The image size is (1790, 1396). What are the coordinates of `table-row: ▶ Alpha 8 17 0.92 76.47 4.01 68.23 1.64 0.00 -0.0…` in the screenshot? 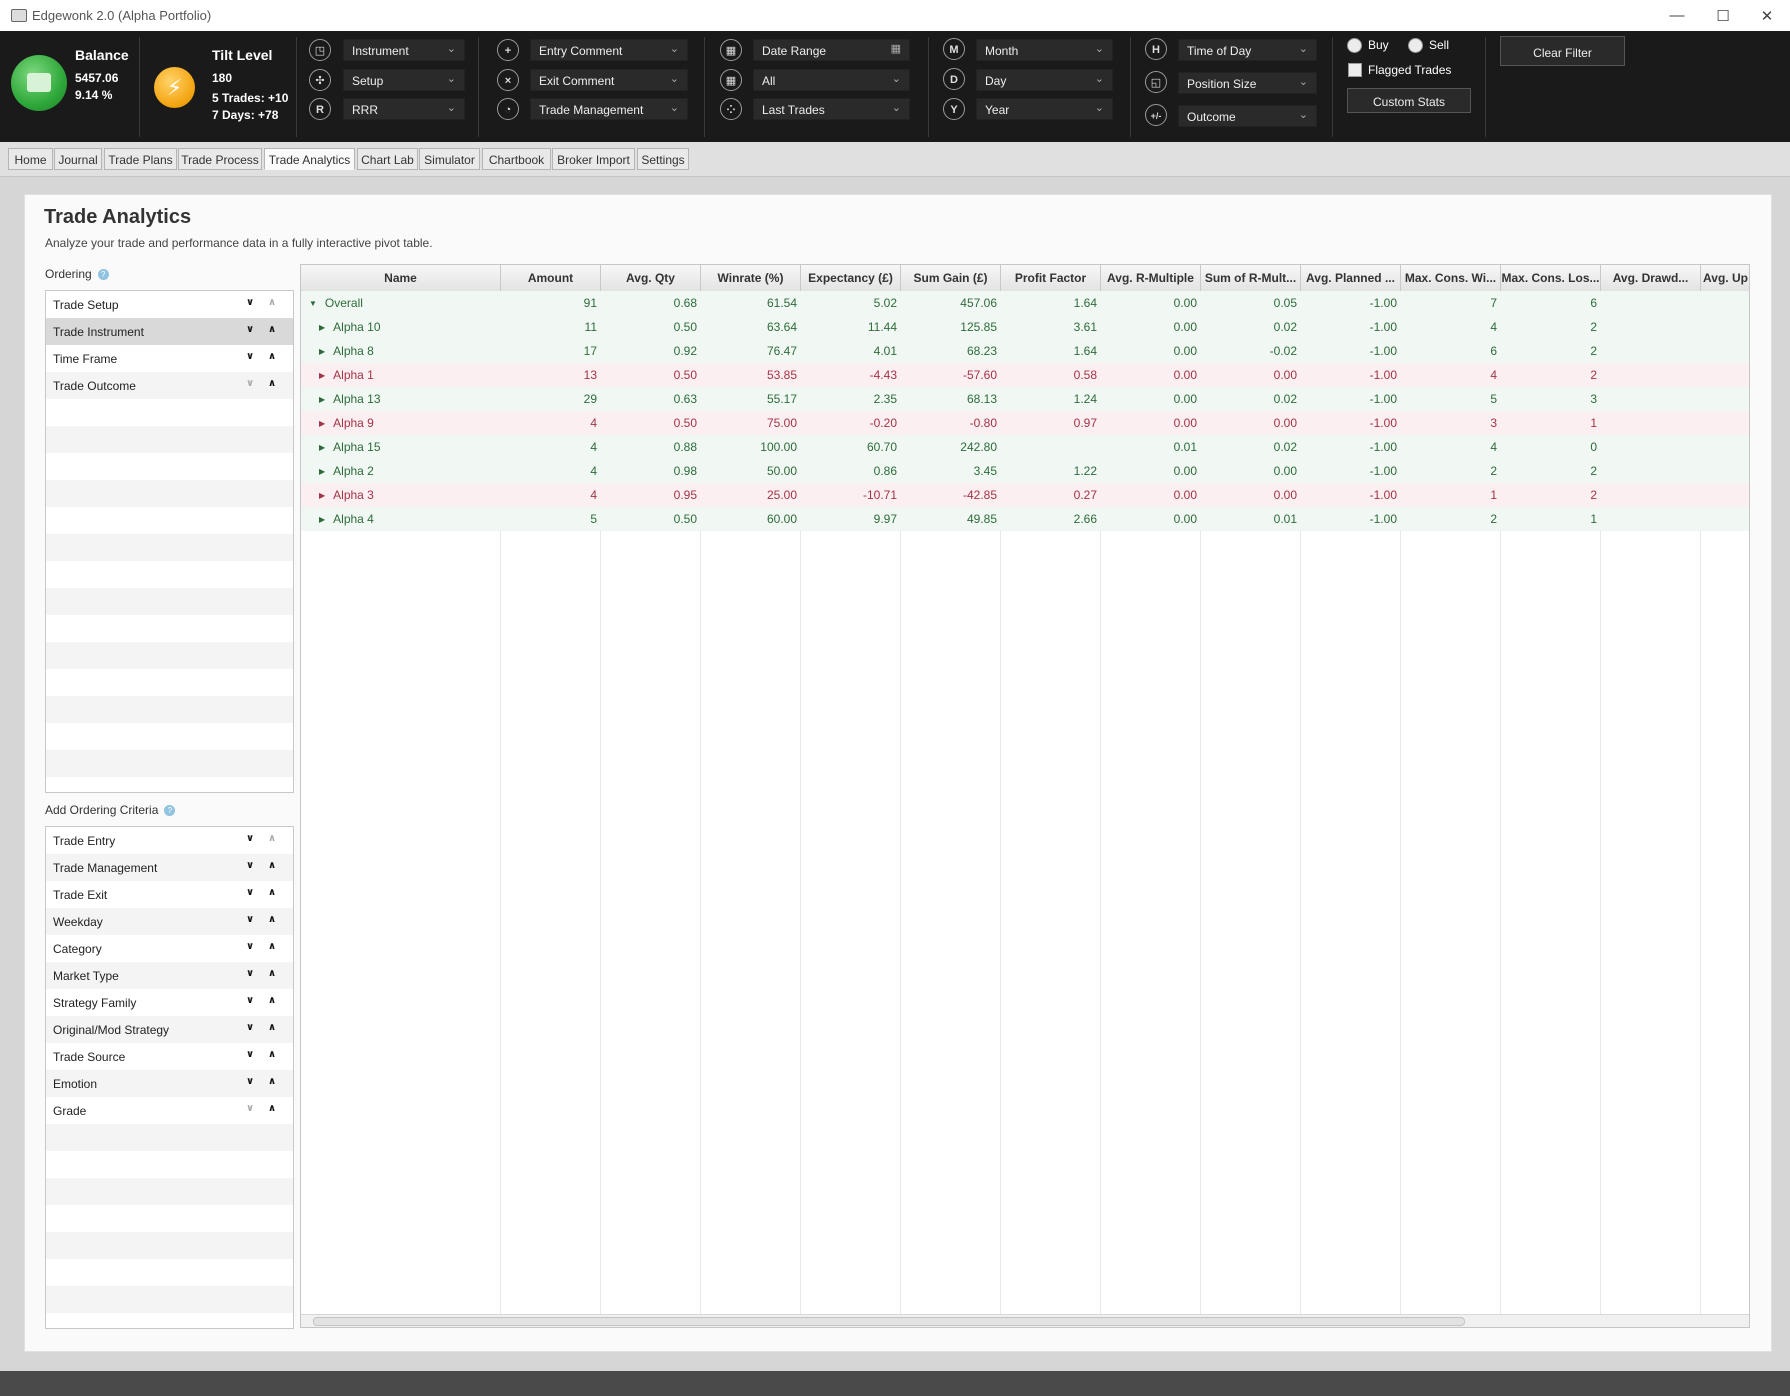 It's located at (1025, 351).